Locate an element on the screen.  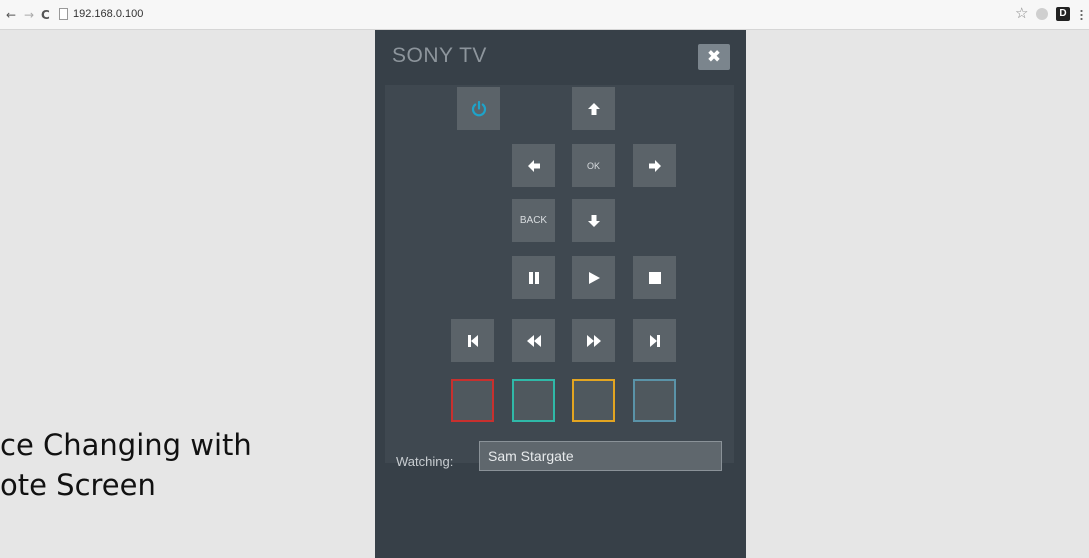
watching-label: Watching: is located at coordinates (425, 461).